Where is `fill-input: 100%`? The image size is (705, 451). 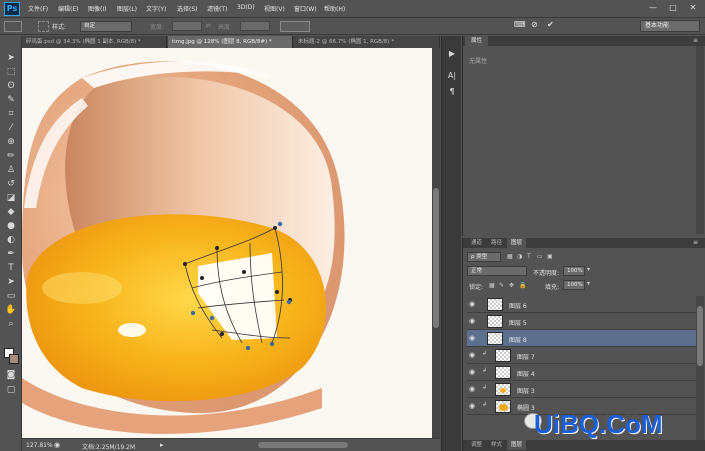
fill-input: 100% is located at coordinates (574, 285).